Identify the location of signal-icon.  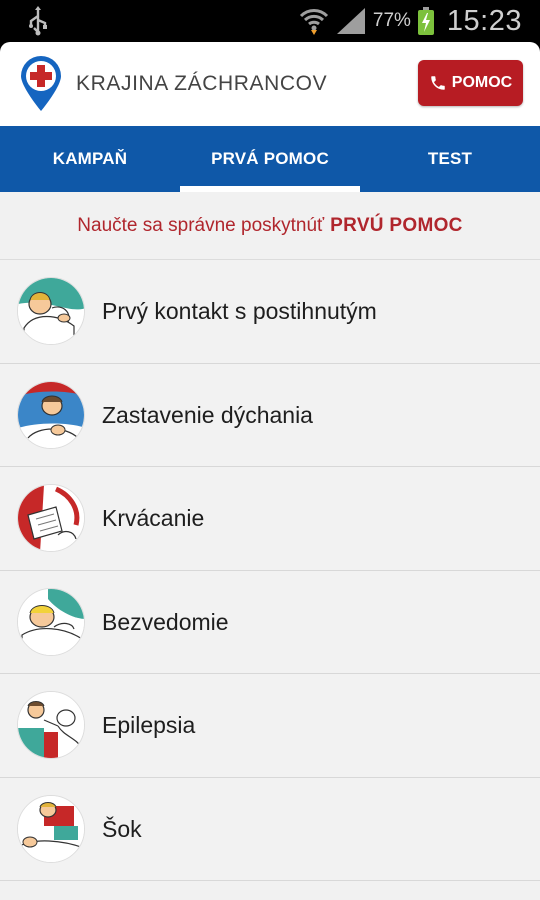
(350, 21).